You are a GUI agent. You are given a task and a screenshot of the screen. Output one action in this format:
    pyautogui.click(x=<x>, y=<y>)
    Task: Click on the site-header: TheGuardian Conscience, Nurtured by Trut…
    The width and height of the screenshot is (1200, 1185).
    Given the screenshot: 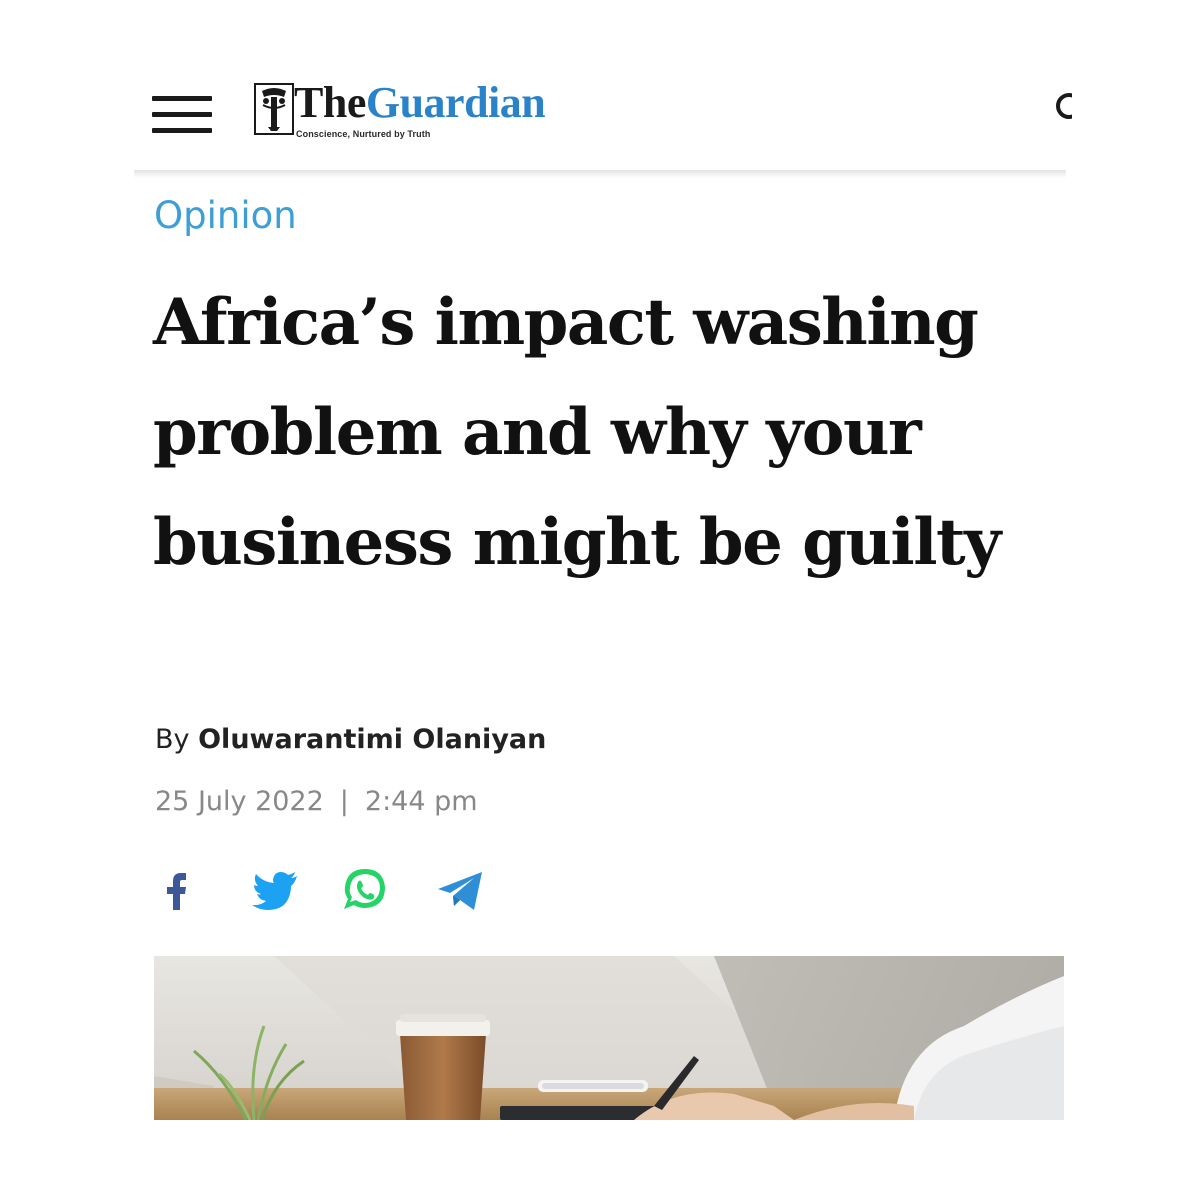 What is the action you would take?
    pyautogui.click(x=600, y=85)
    